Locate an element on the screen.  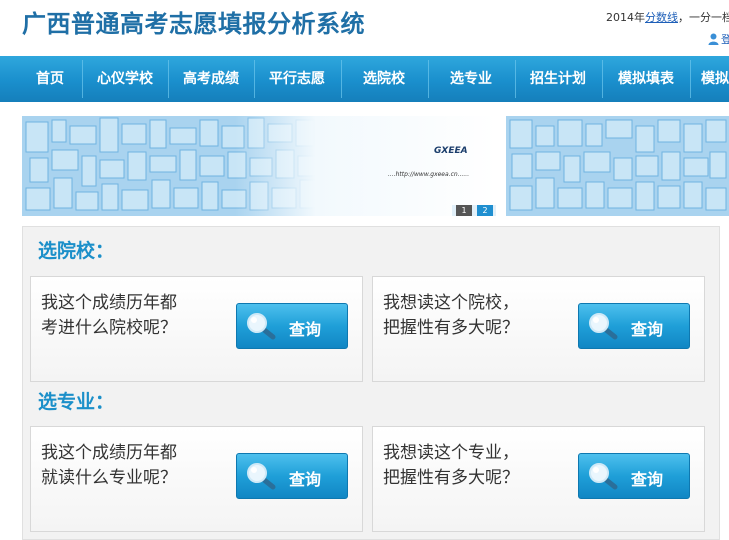
major-card-probability: 我想读这个专业， 把握性有多大呢？ 查询 is located at coordinates (538, 479).